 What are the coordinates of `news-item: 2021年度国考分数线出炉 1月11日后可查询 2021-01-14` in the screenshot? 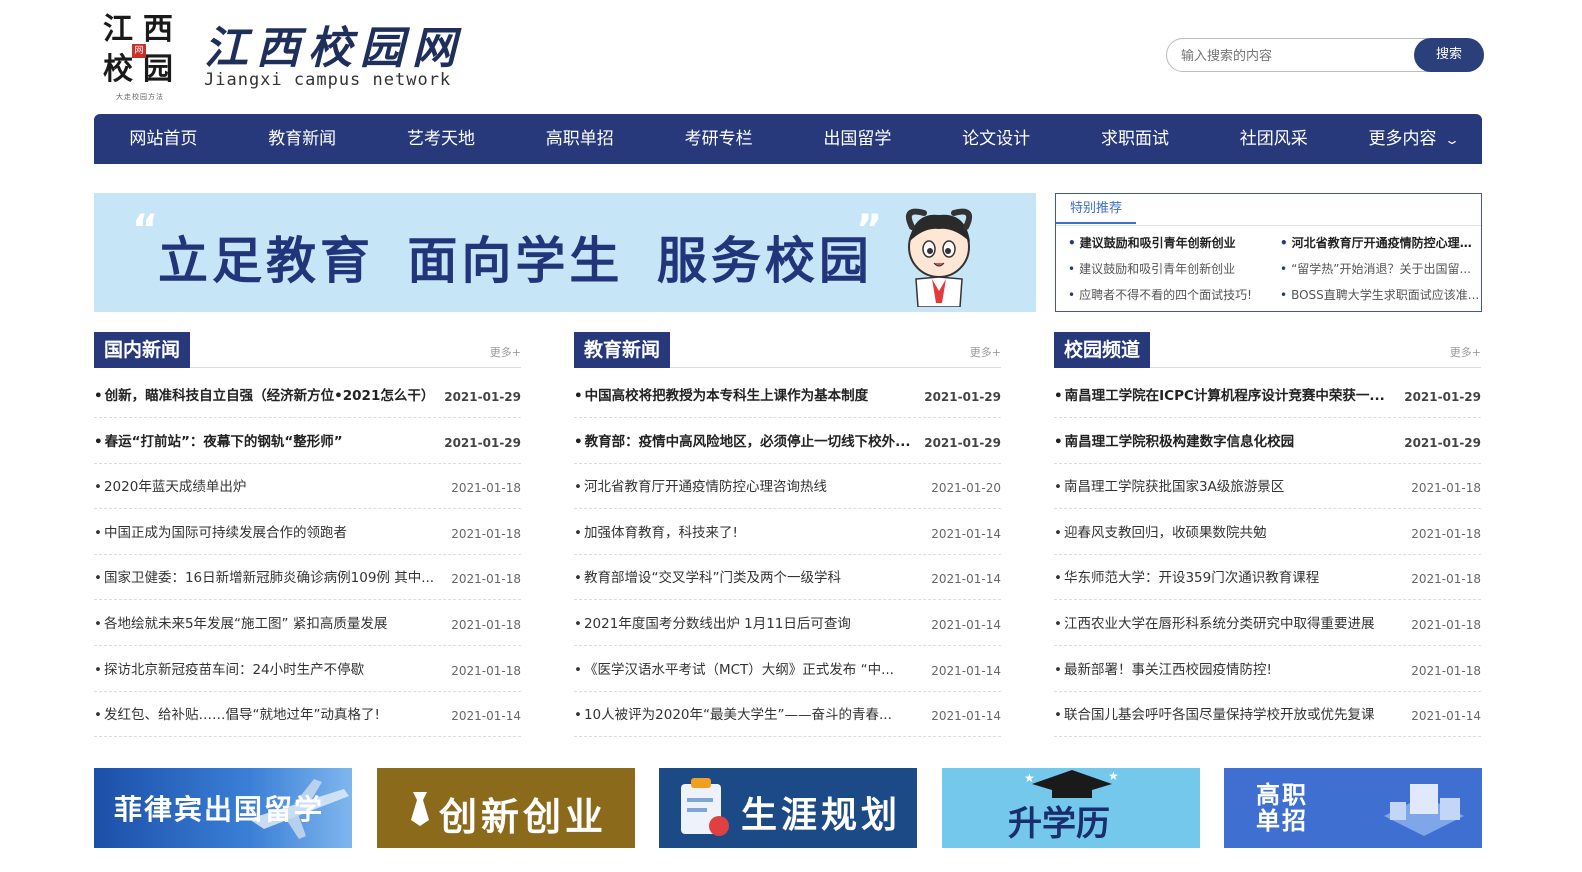 It's located at (787, 623).